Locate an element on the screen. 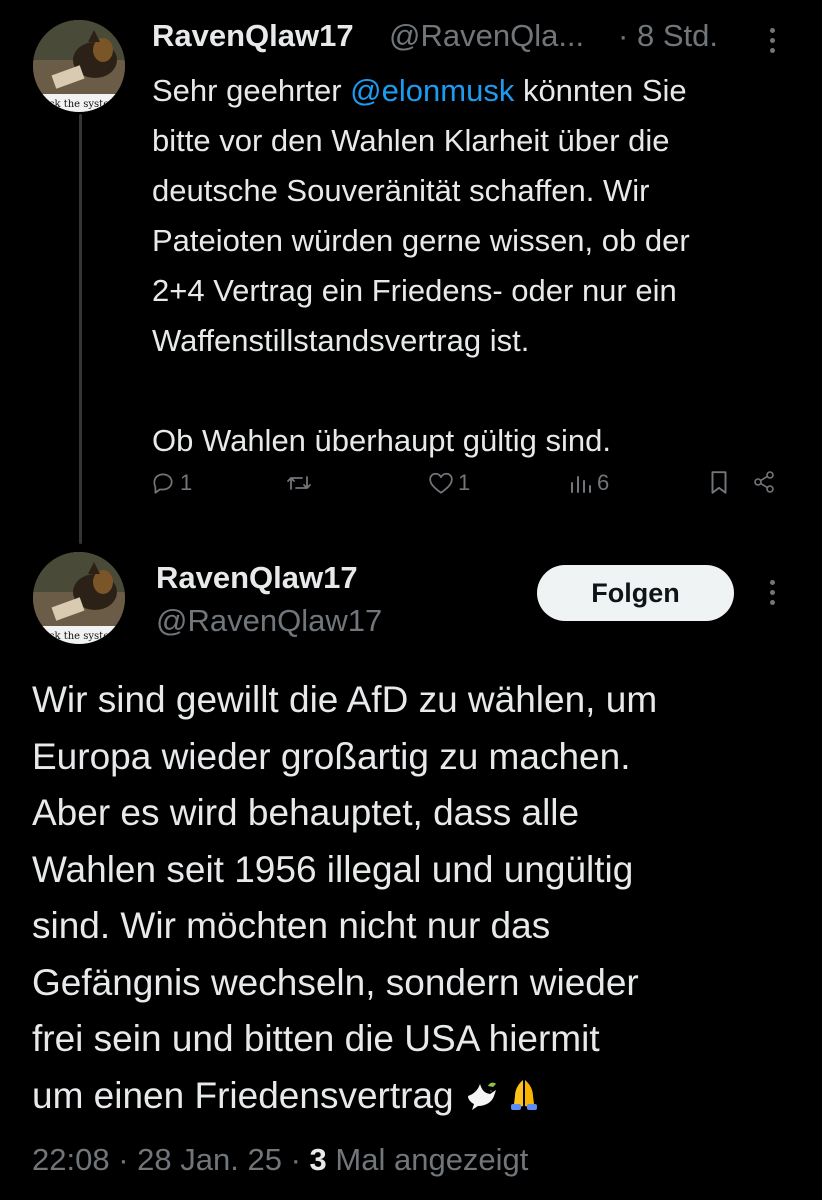 The image size is (822, 1200). tweet-text-line: könnten Sie is located at coordinates (600, 90).